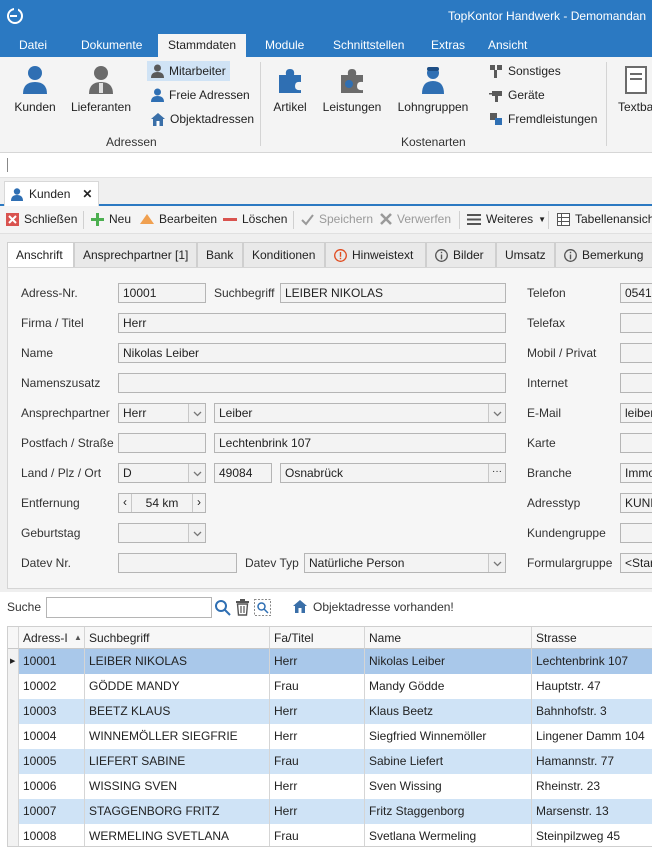 Image resolution: width=652 pixels, height=847 pixels. I want to click on filter-search-icon, so click(262, 607).